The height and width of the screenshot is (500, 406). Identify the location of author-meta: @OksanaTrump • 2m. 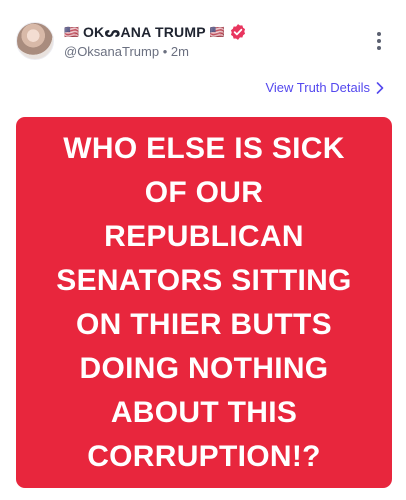
(126, 51).